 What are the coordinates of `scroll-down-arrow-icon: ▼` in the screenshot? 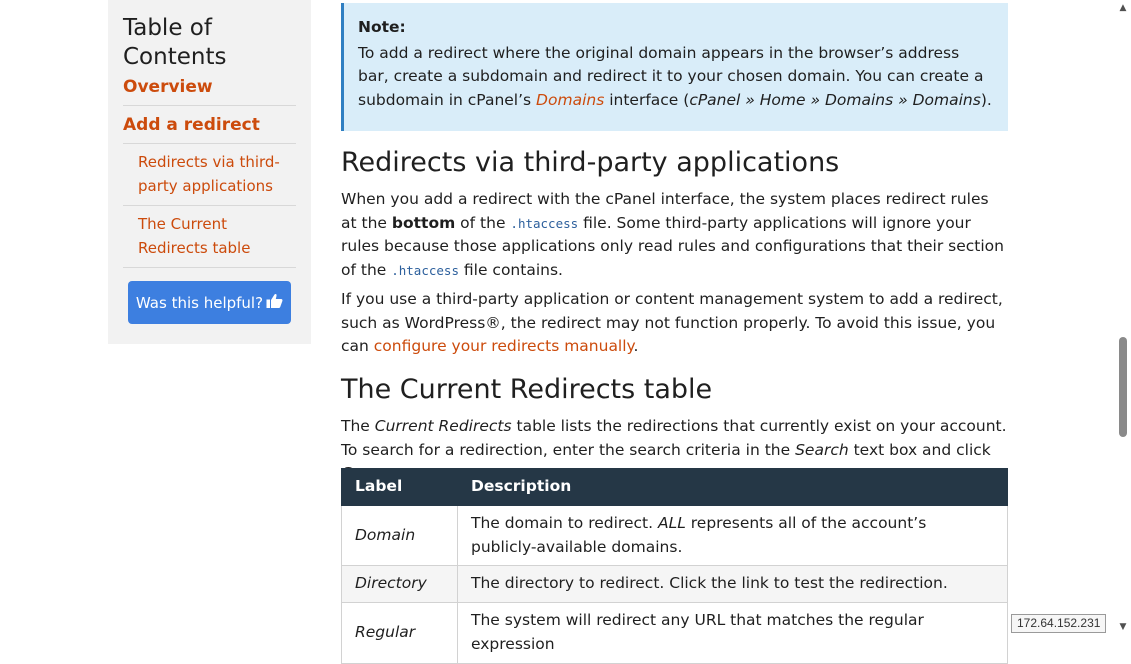 It's located at (1123, 627).